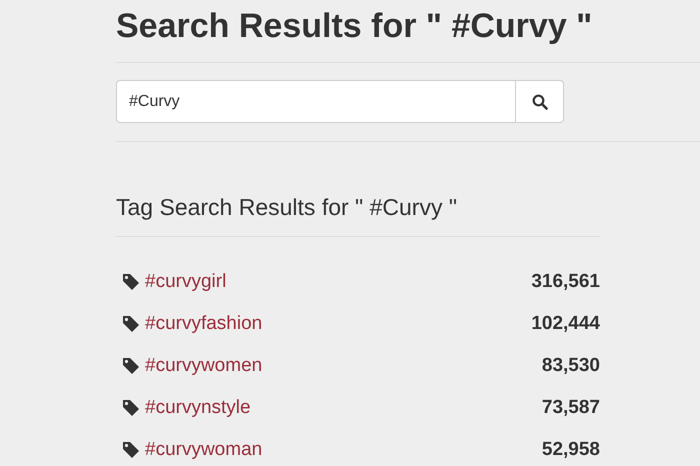 The width and height of the screenshot is (700, 466). Describe the element at coordinates (565, 324) in the screenshot. I see `tag-count: 102,444` at that location.